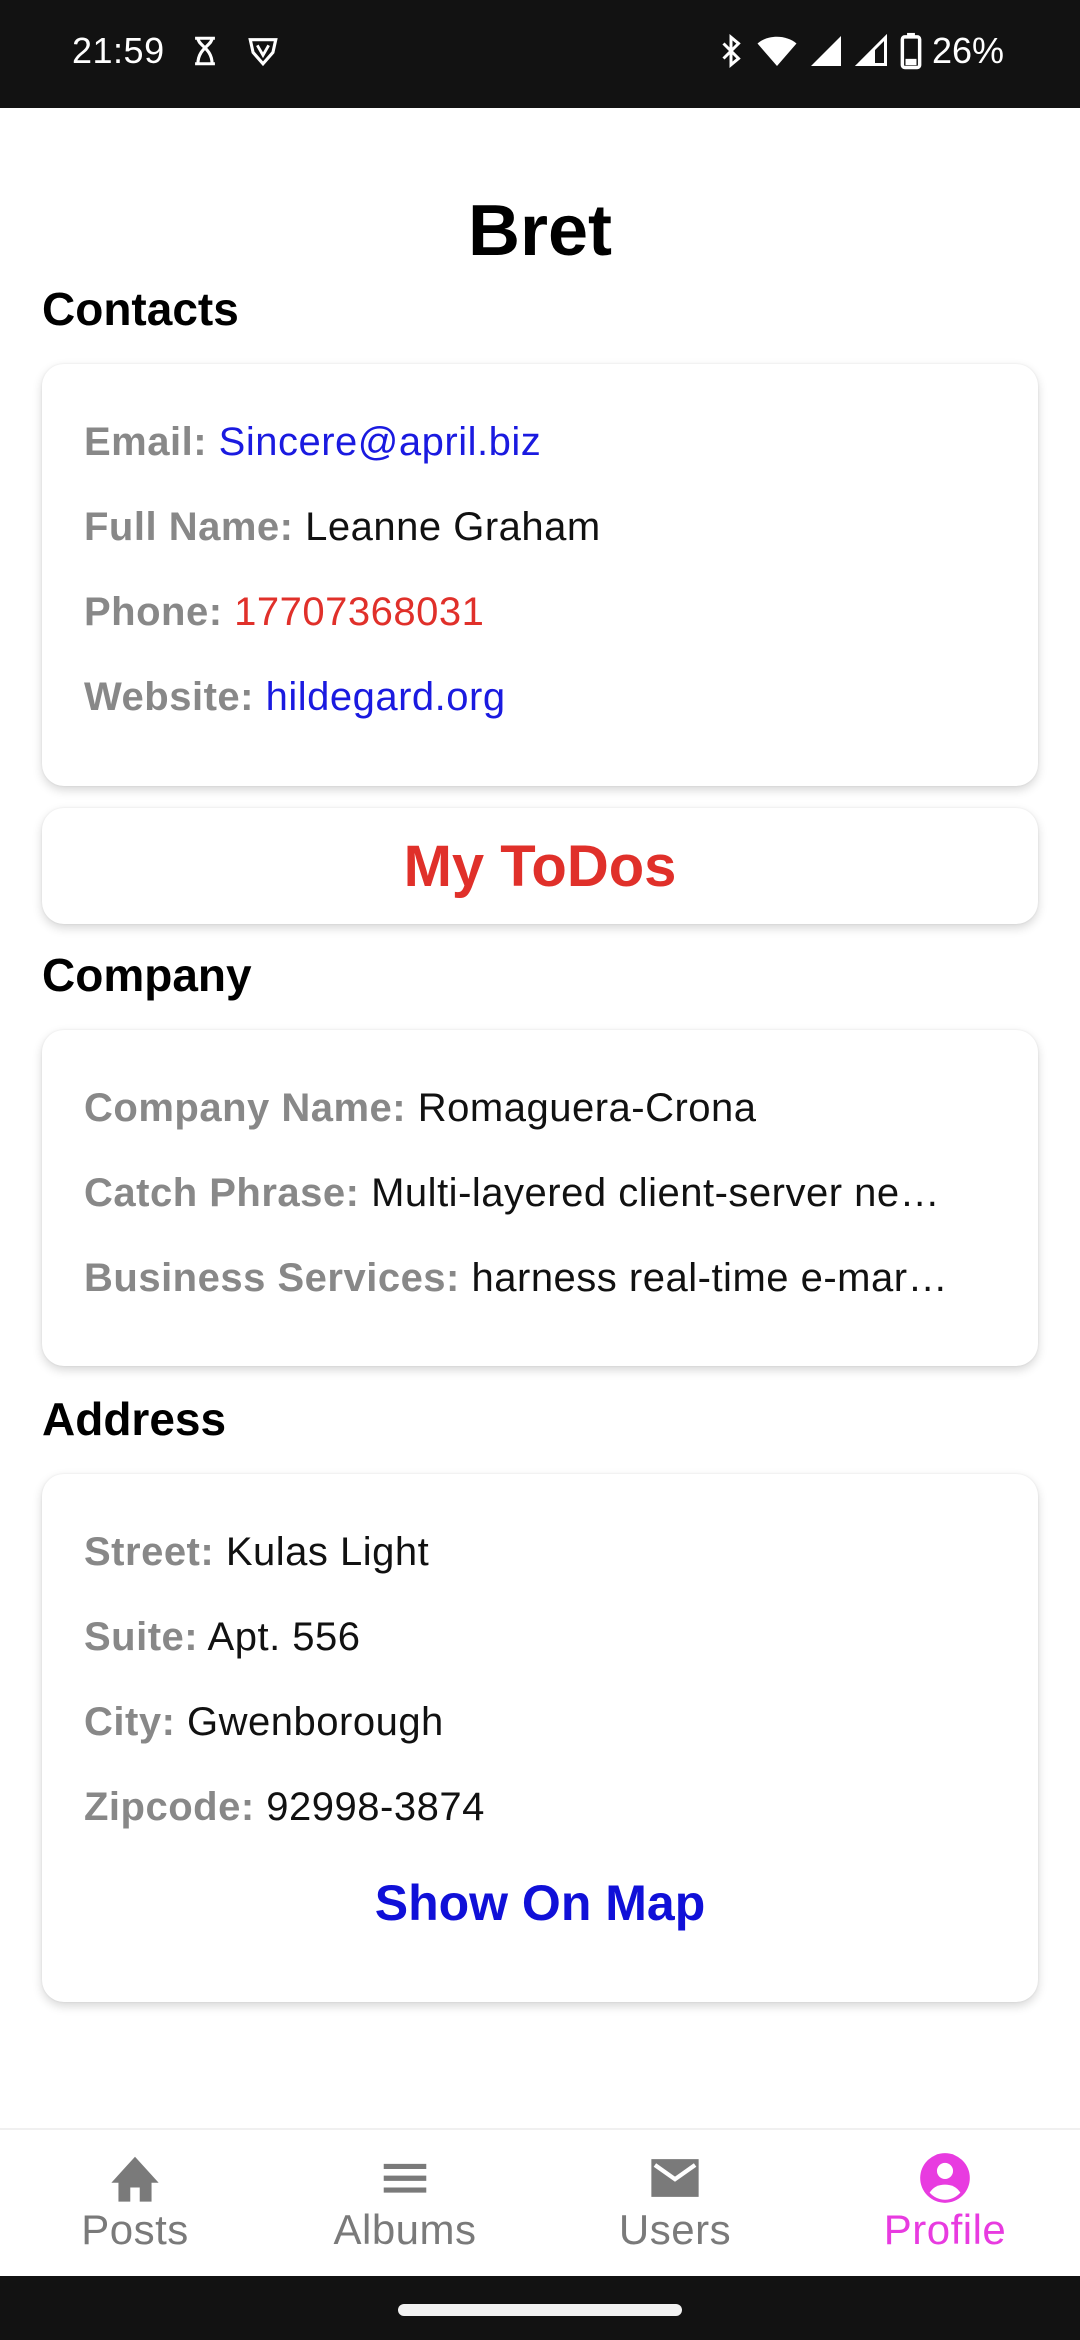 The width and height of the screenshot is (1080, 2340). I want to click on website-link: hildegard.org, so click(386, 697).